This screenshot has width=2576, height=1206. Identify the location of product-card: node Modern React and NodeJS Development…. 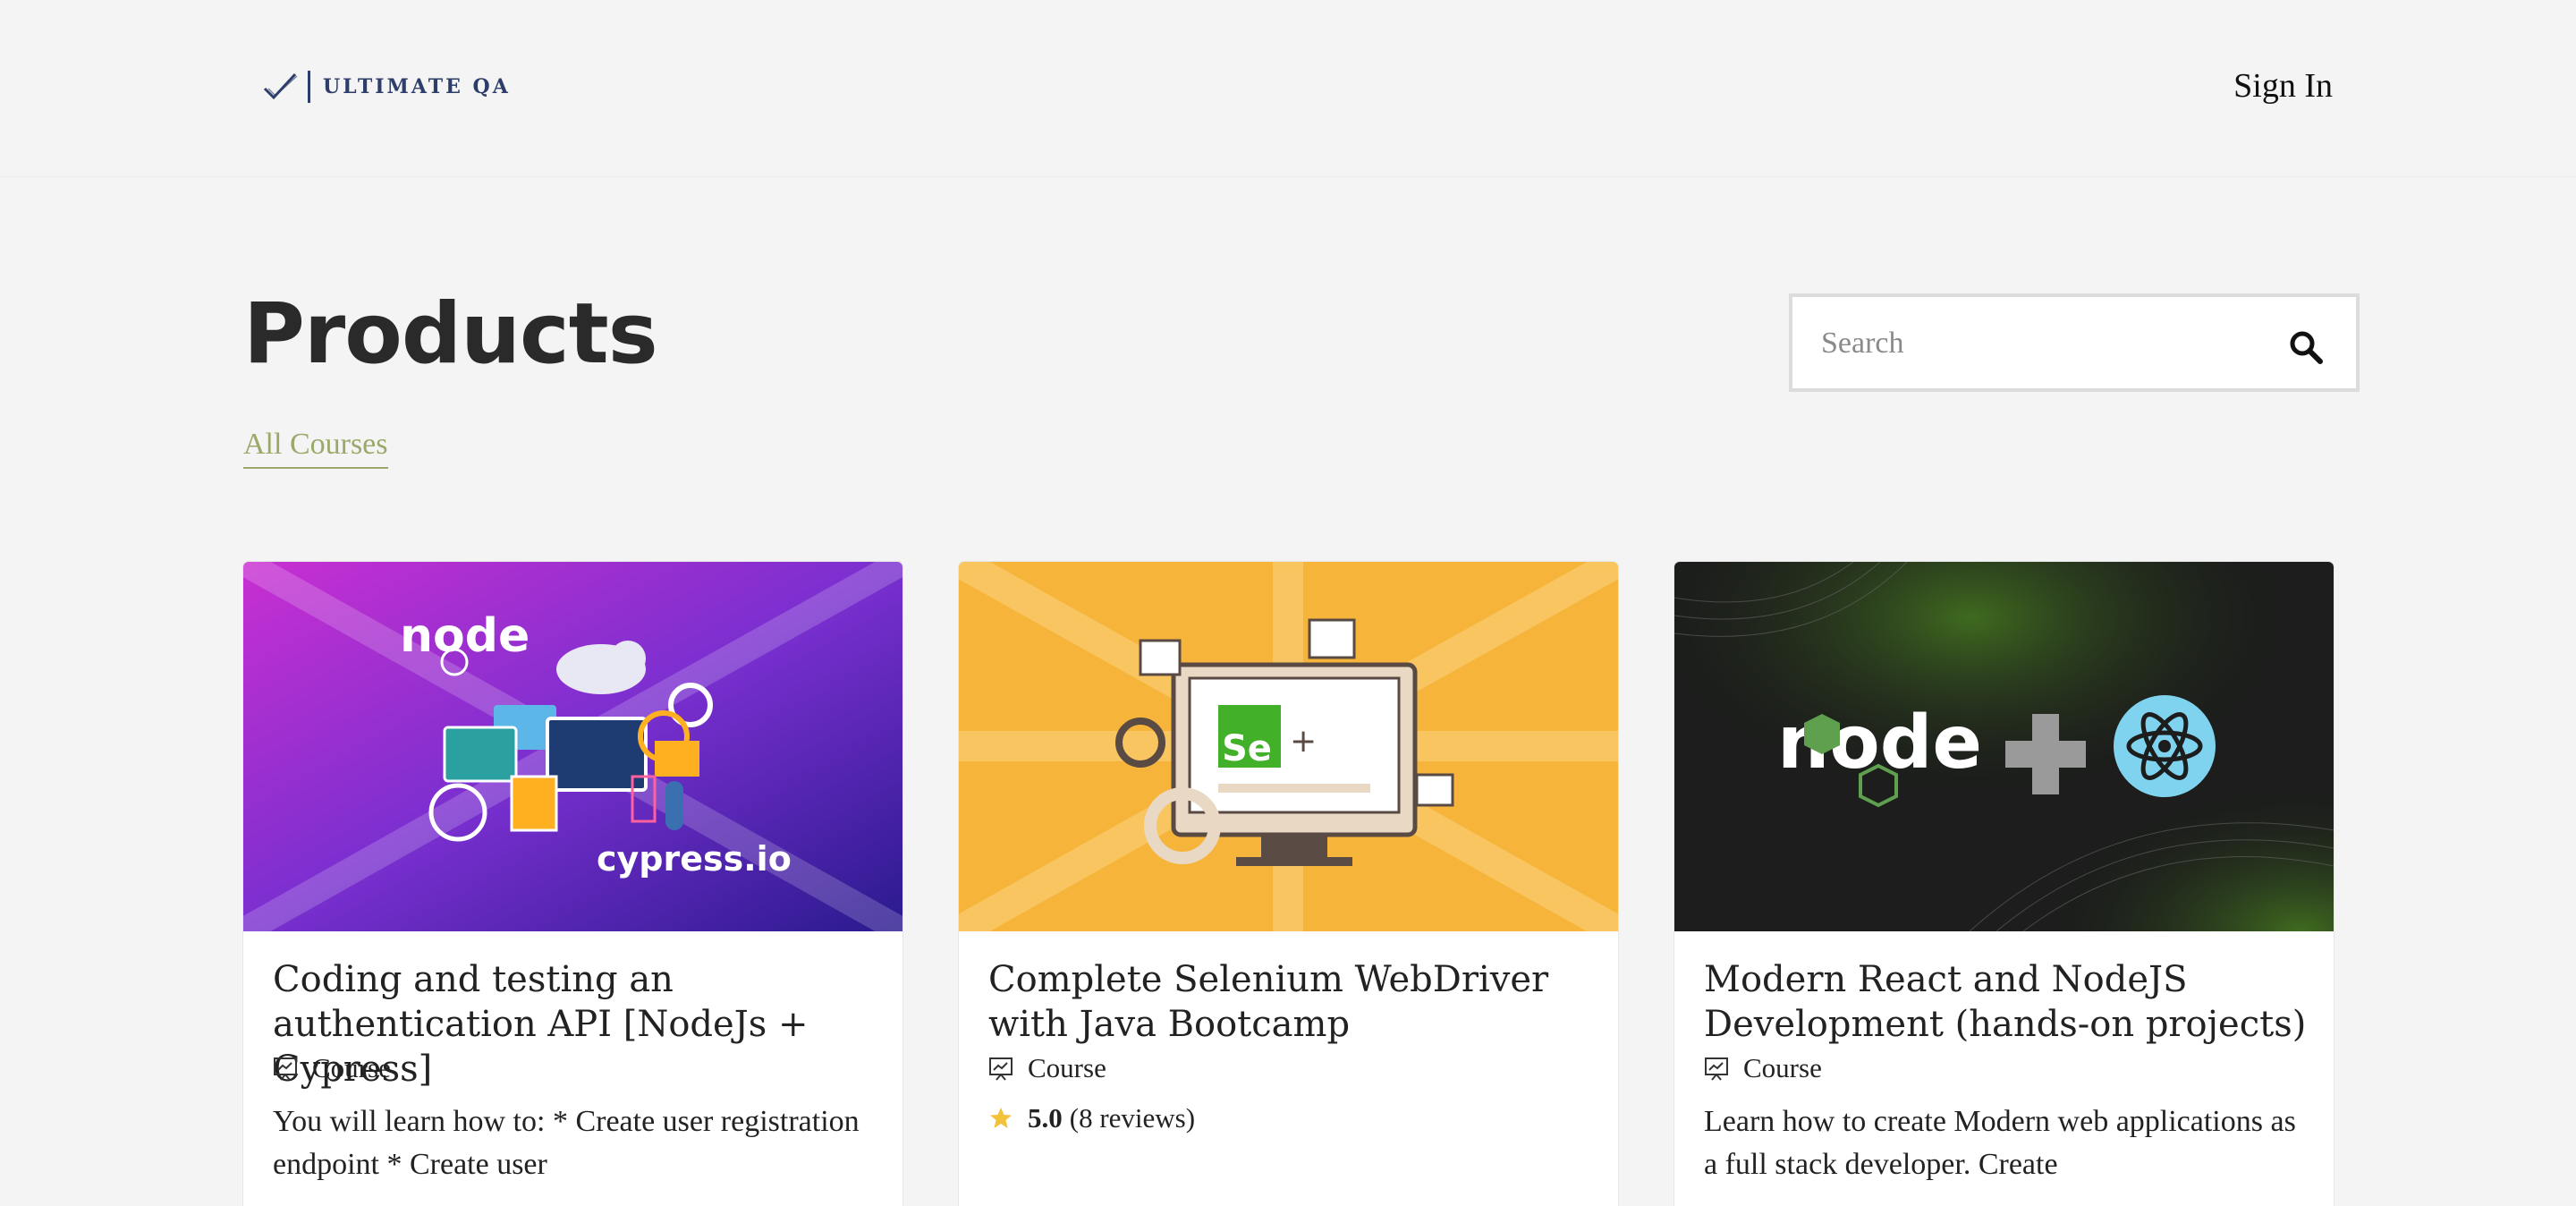
(2004, 884).